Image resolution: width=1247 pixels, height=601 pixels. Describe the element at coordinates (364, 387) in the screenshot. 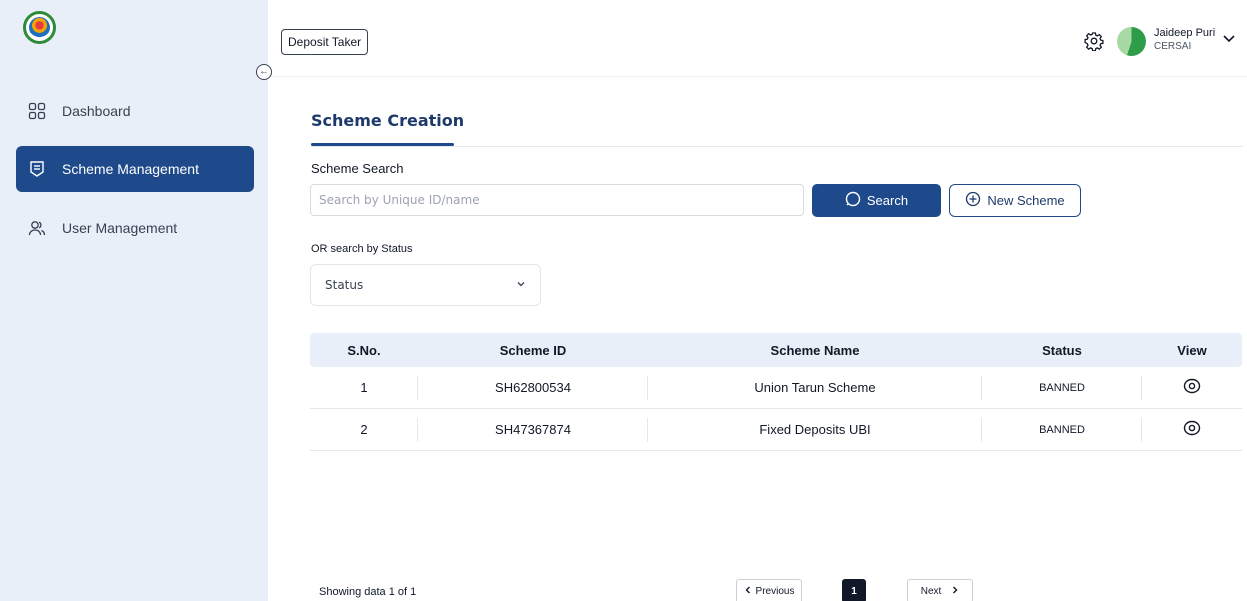

I see `cell-sno: 1` at that location.